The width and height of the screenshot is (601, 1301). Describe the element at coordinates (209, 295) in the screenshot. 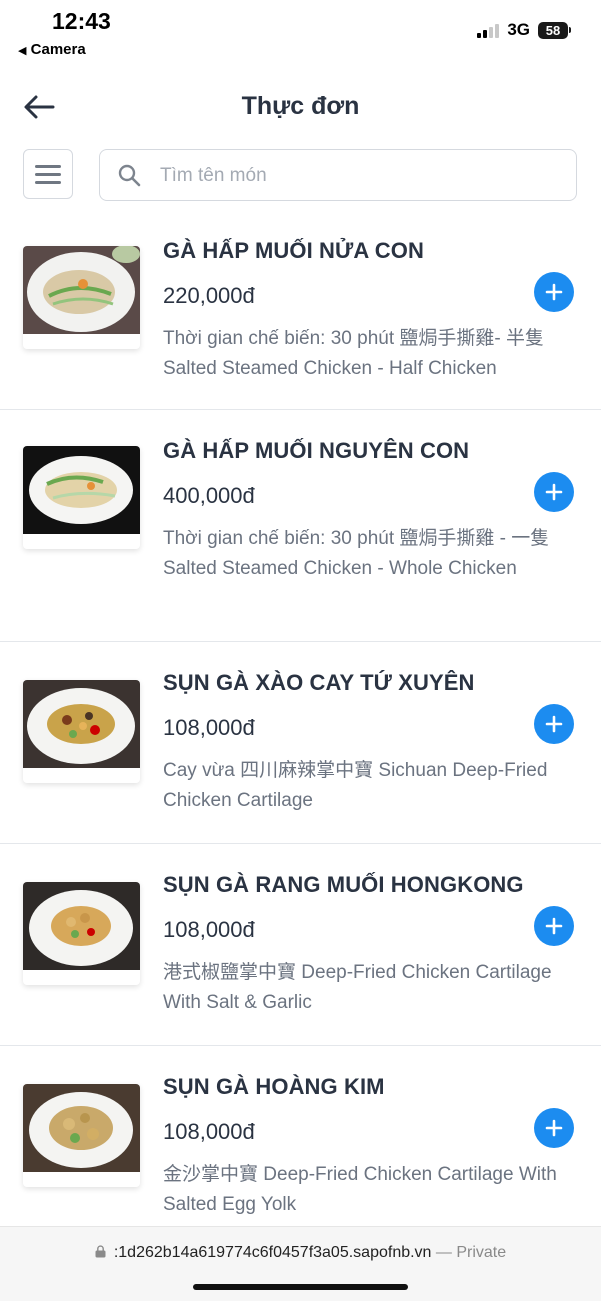

I see `item-price: 220,000đ` at that location.